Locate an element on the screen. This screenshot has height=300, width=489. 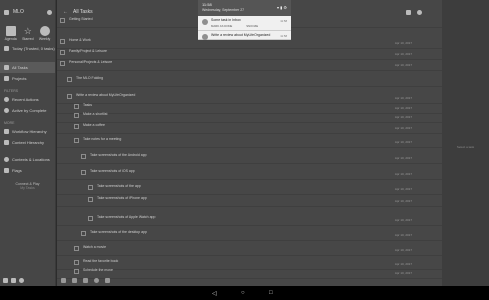
sidebar-item-recent: Recent Actions is located at coordinates (27, 99).